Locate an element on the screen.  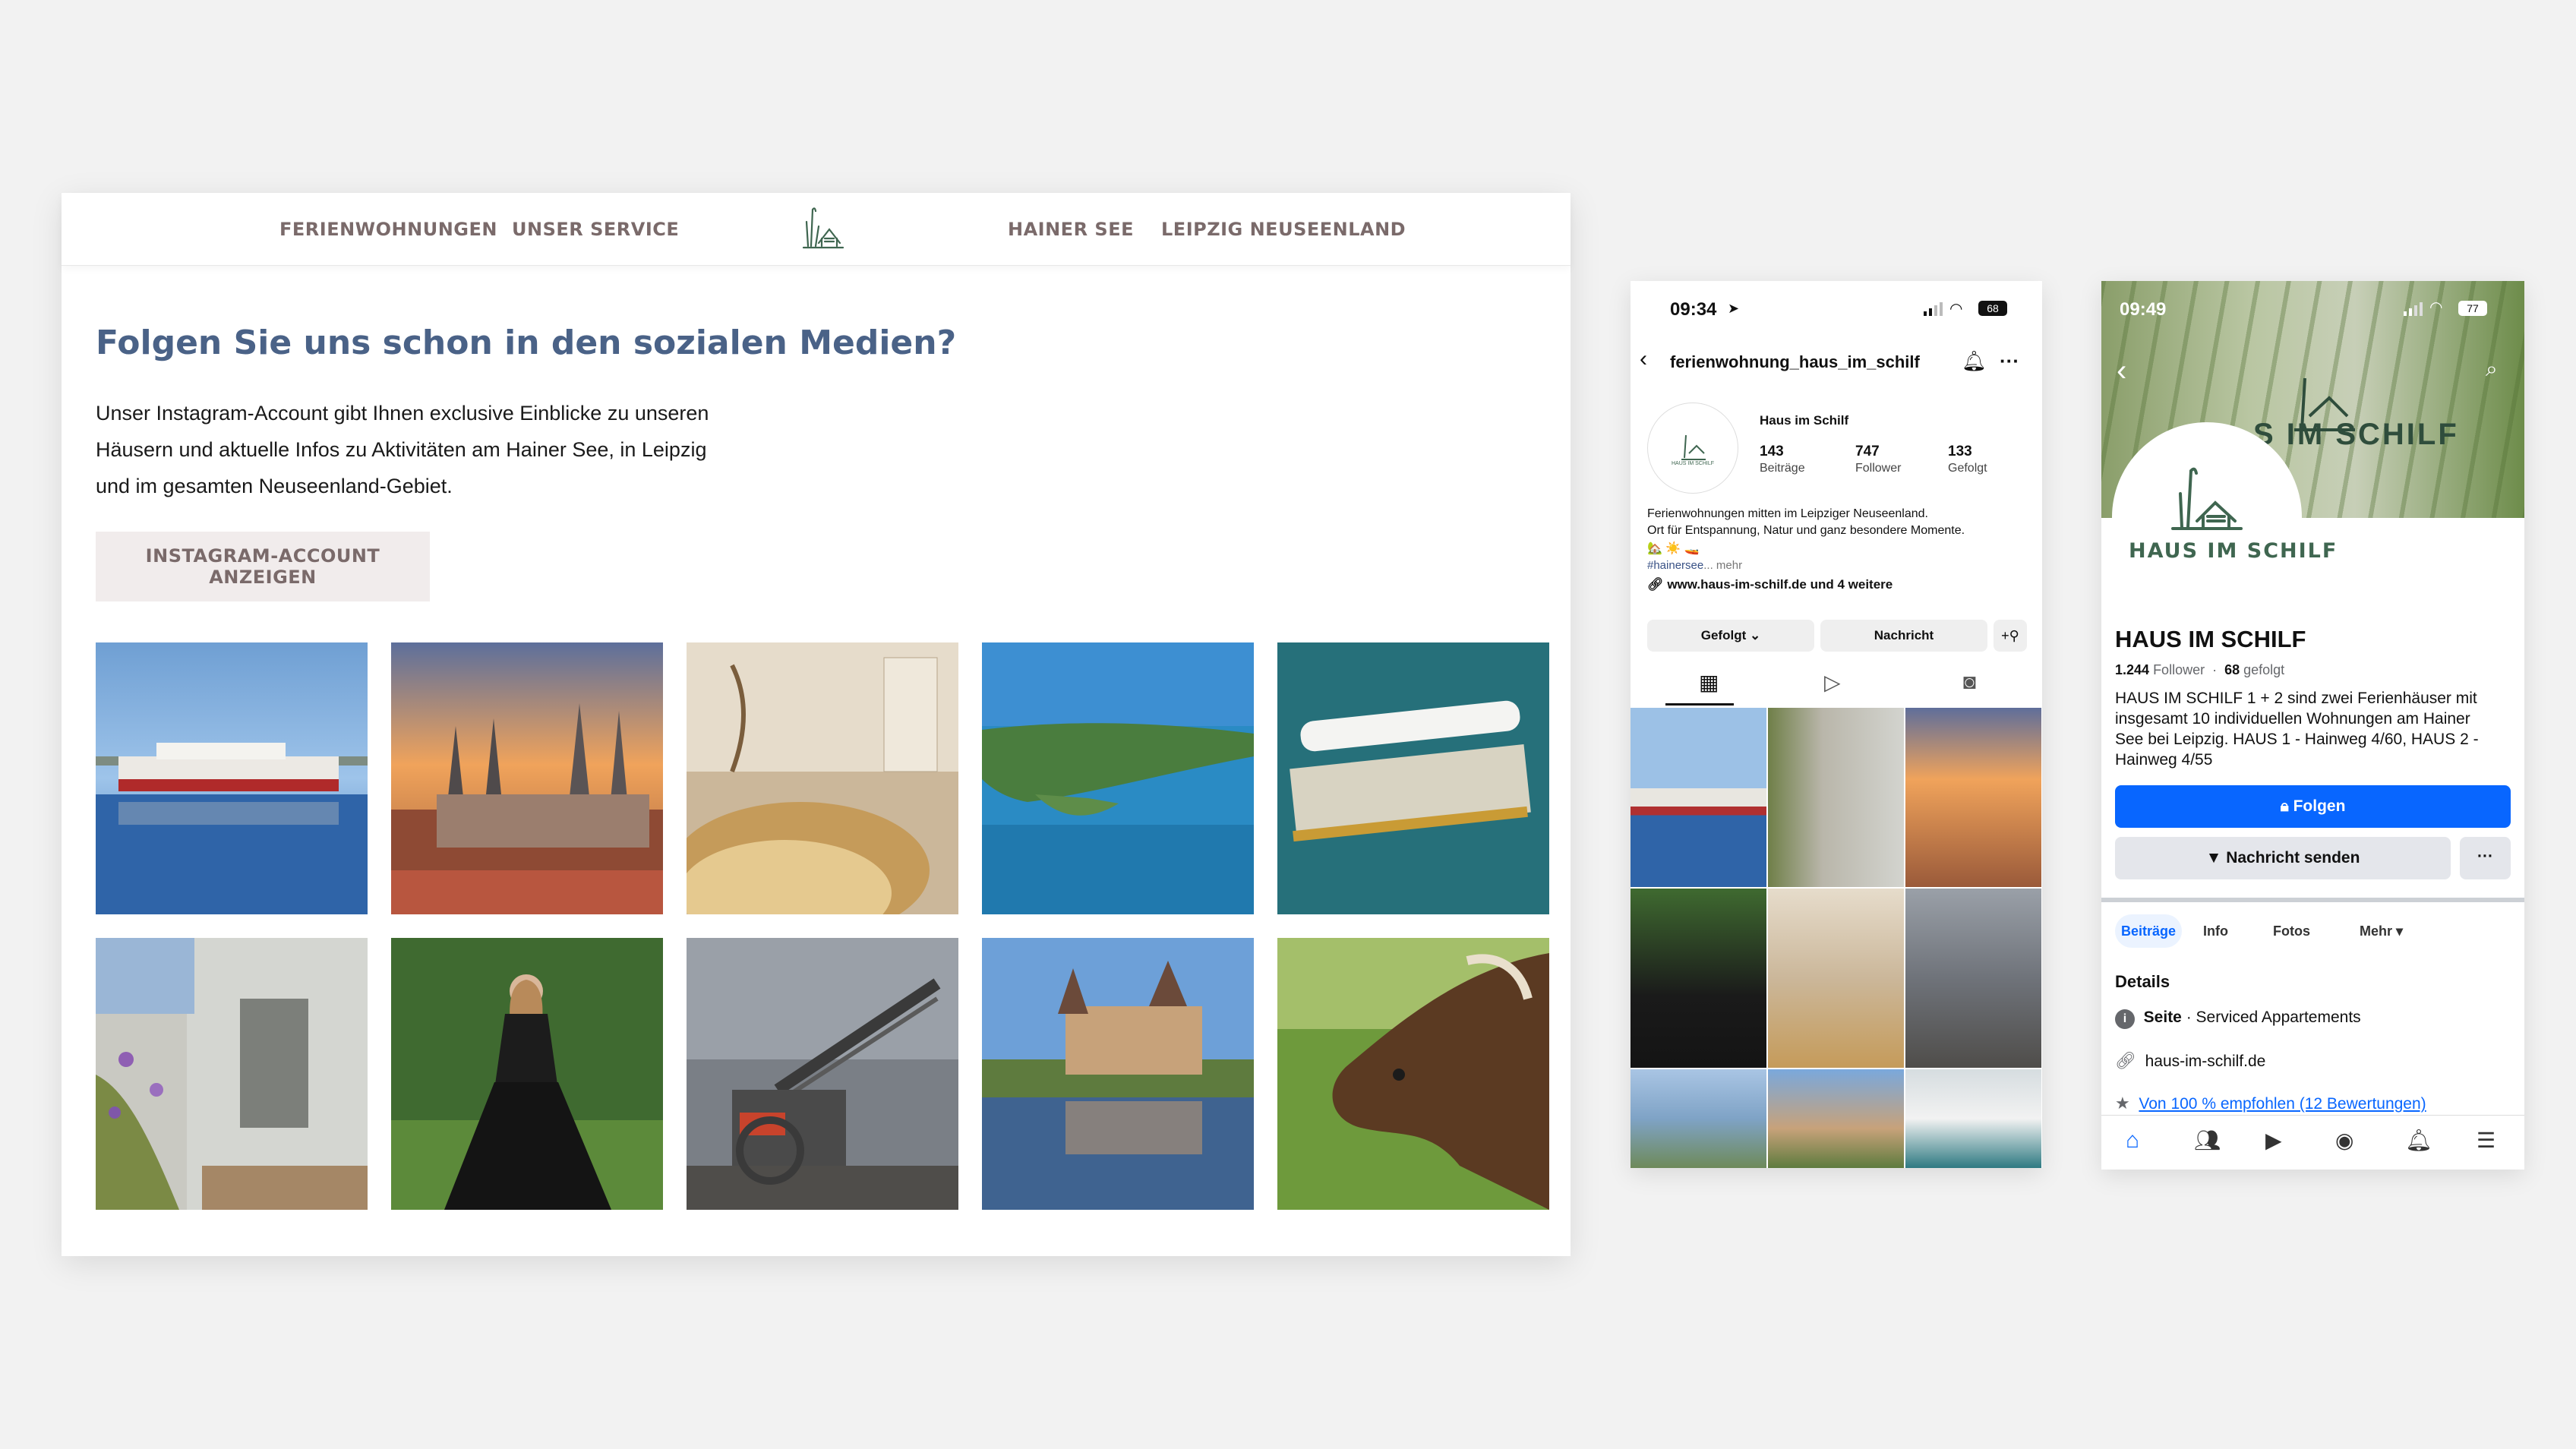
tab-mehr-label: Mehr is located at coordinates (2376, 931).